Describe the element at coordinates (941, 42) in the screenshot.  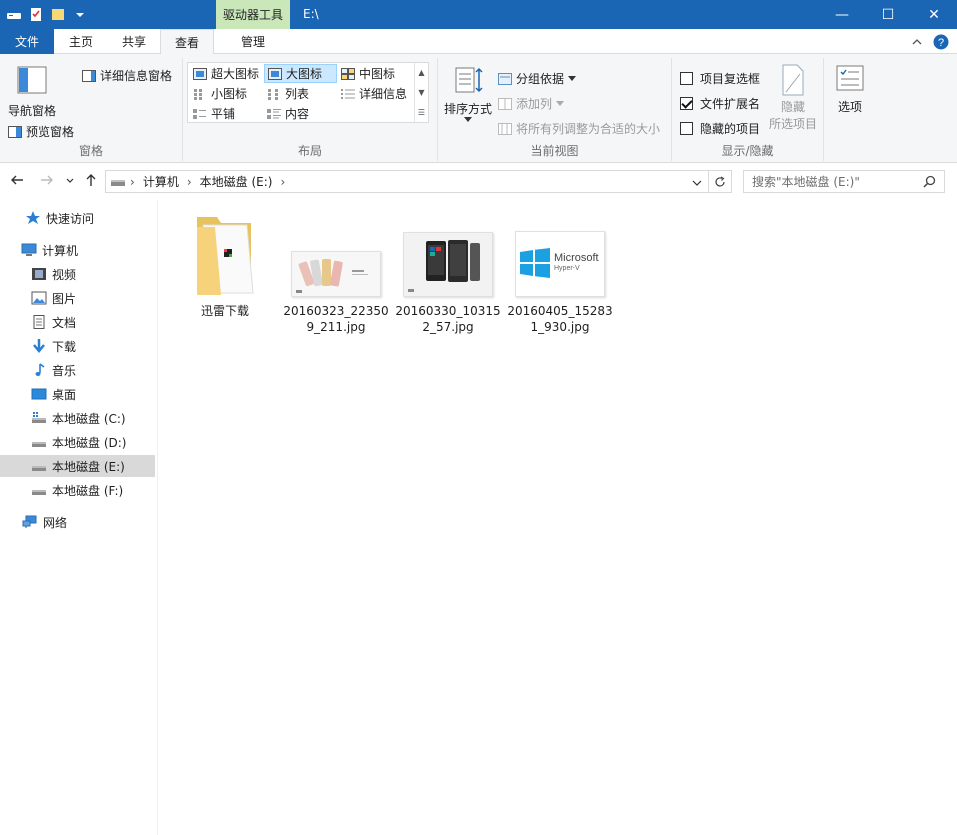
I see `help-icon: ?` at that location.